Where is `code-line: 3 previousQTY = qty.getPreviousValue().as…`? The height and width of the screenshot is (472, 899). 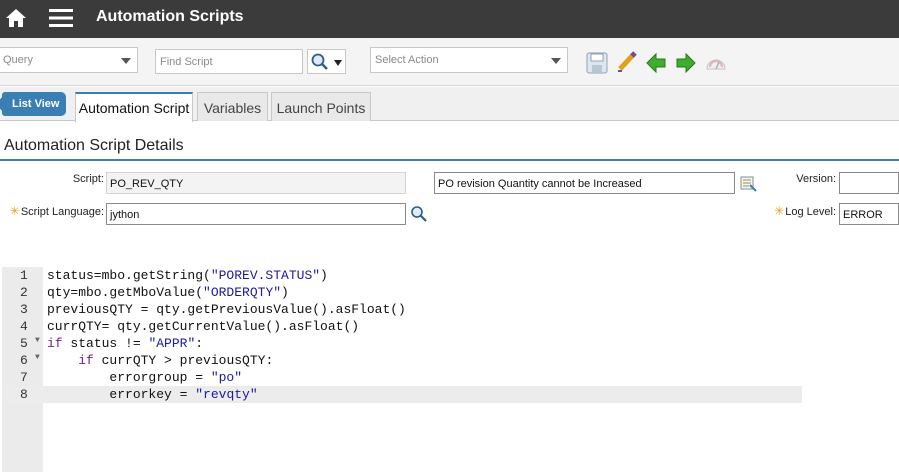
code-line: 3 previousQTY = qty.getPreviousValue().as… is located at coordinates (402, 309).